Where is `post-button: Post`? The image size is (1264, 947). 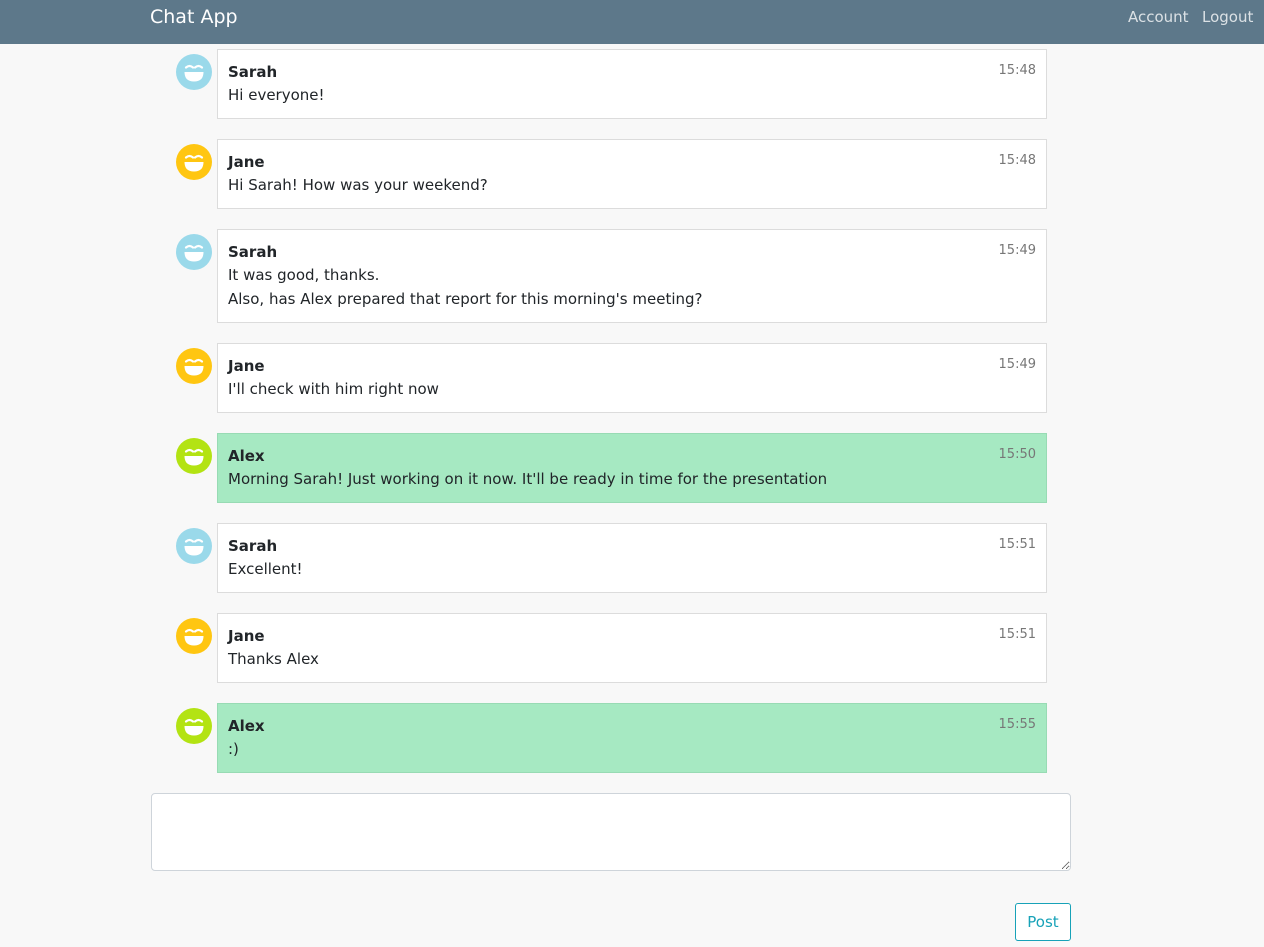 post-button: Post is located at coordinates (1043, 922).